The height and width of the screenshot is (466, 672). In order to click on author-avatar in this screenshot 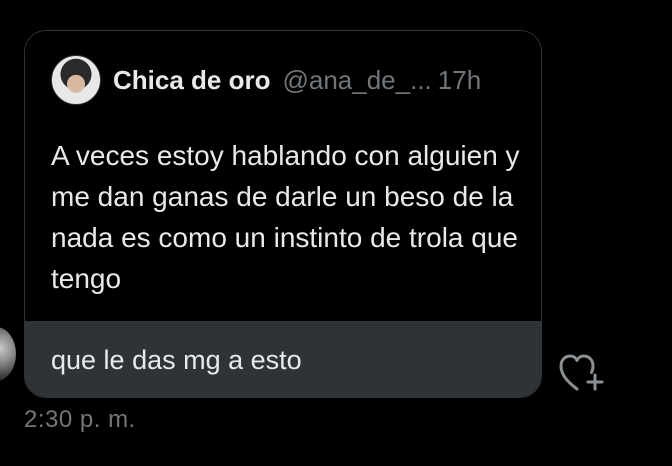, I will do `click(76, 80)`.